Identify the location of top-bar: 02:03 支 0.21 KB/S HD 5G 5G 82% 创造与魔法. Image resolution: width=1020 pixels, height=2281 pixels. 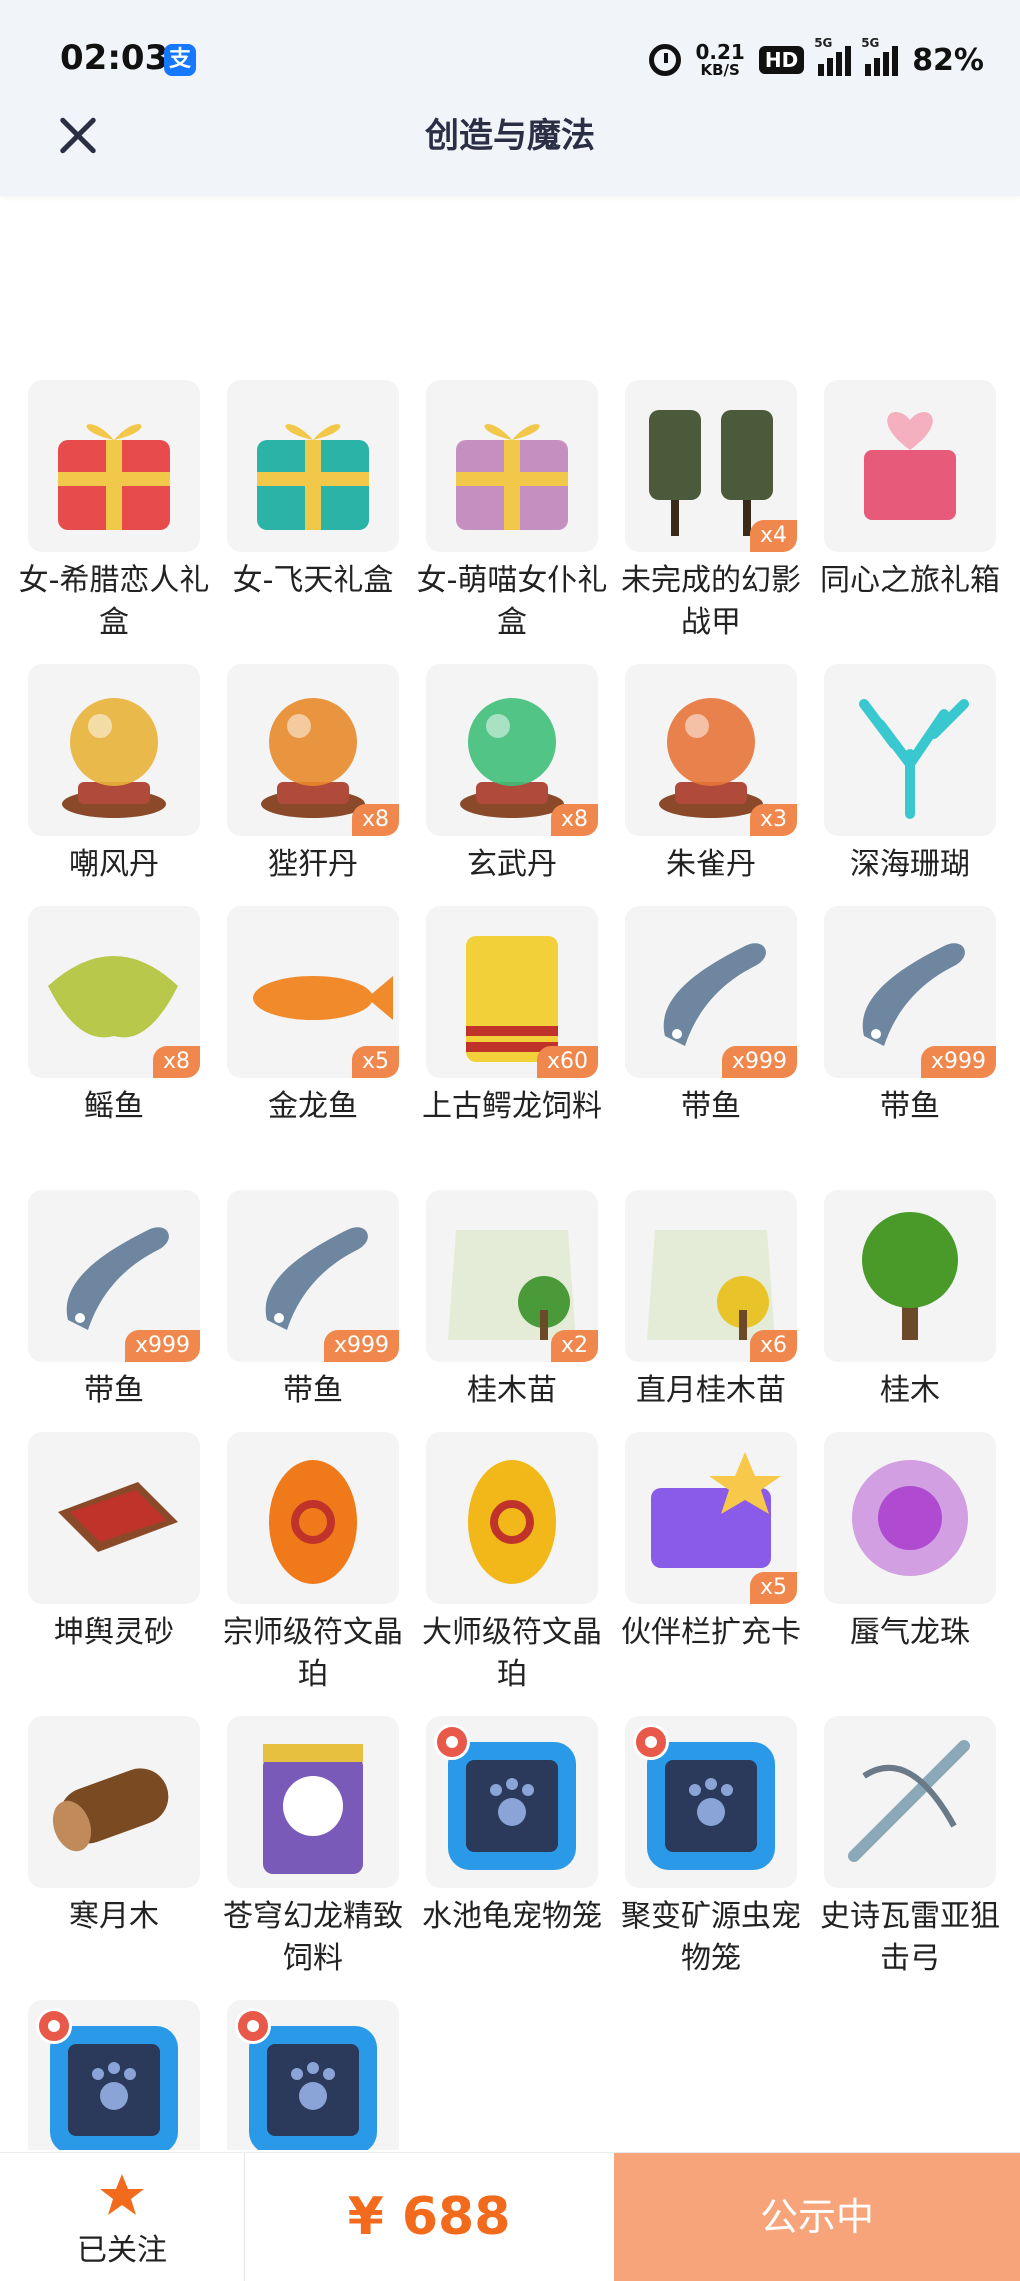
(510, 98).